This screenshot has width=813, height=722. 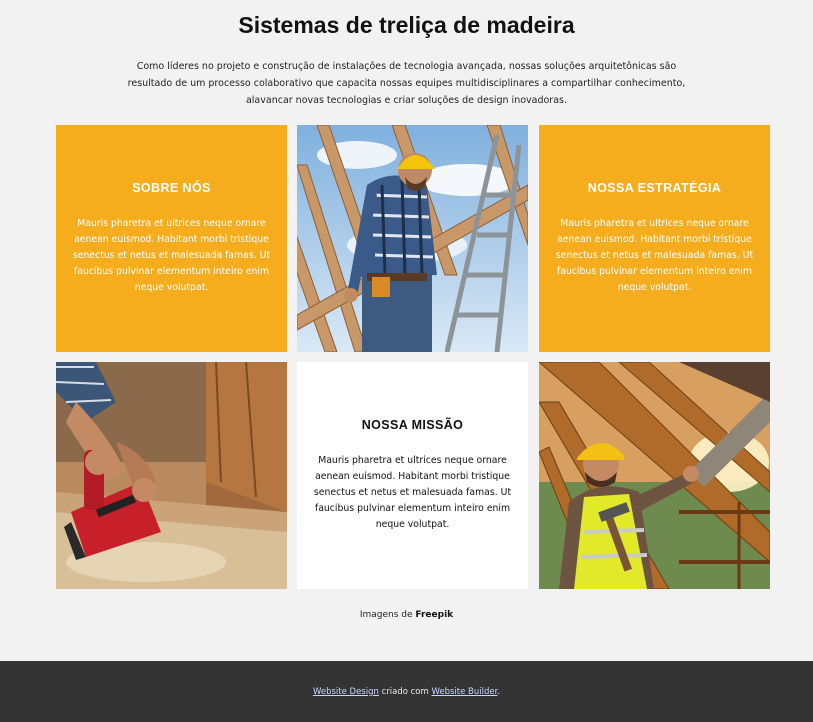 What do you see at coordinates (171, 188) in the screenshot?
I see `card-about-title: SOBRE NÓS` at bounding box center [171, 188].